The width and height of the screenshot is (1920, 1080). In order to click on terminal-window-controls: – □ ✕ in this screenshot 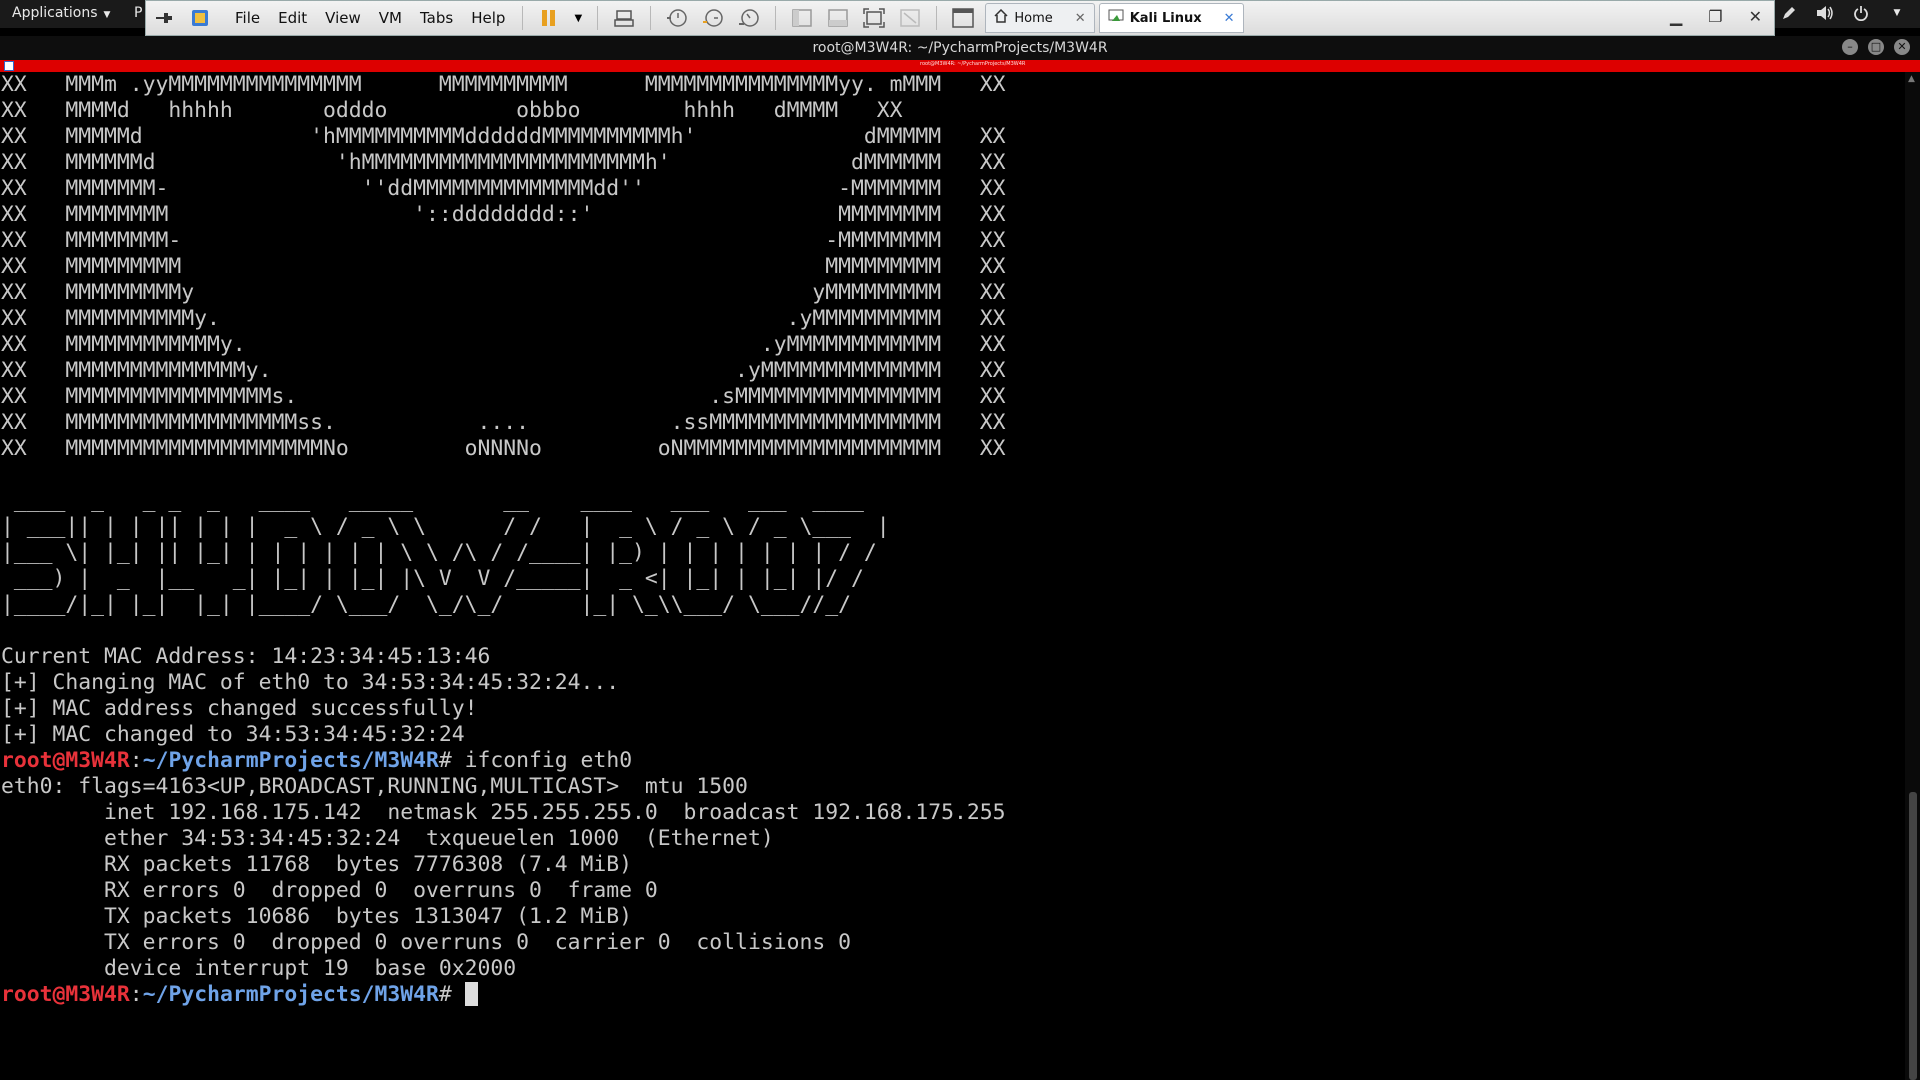, I will do `click(1876, 47)`.